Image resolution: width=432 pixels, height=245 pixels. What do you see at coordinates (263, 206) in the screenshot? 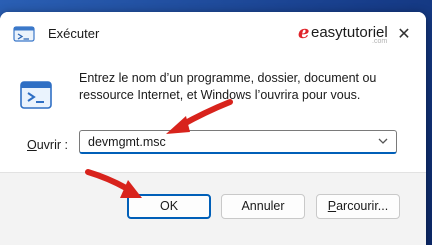
I see `cancel-button: Annuler` at bounding box center [263, 206].